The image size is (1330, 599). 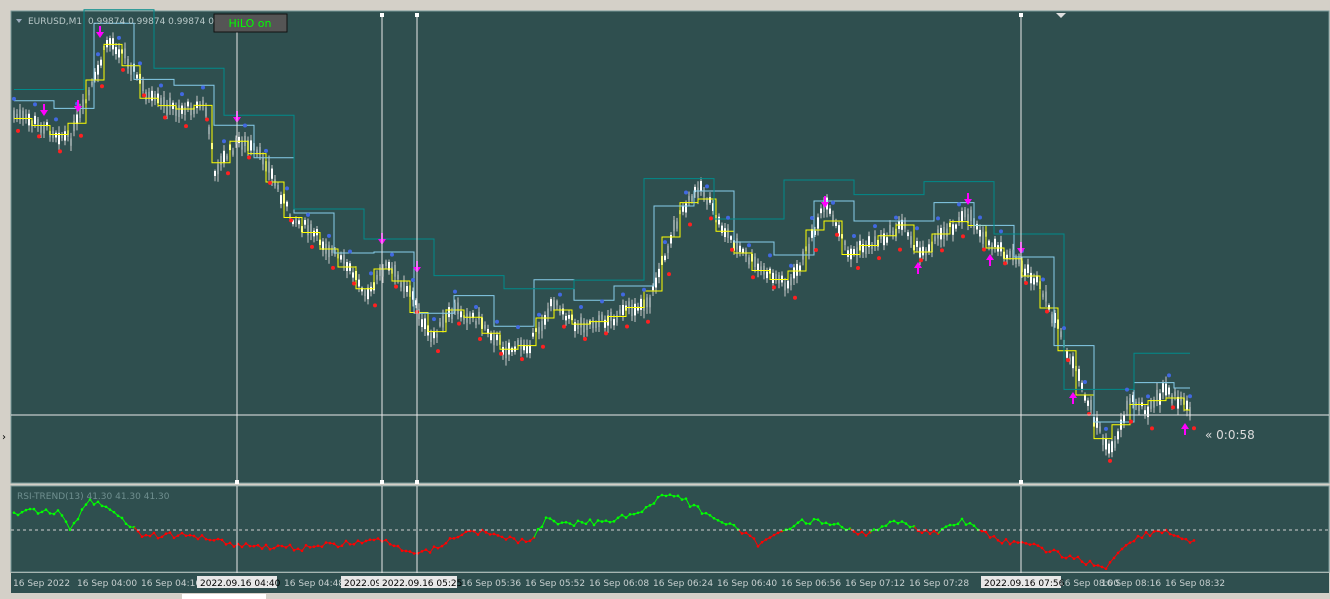 I want to click on symbol-label: EURUSD,M1, so click(x=55, y=22).